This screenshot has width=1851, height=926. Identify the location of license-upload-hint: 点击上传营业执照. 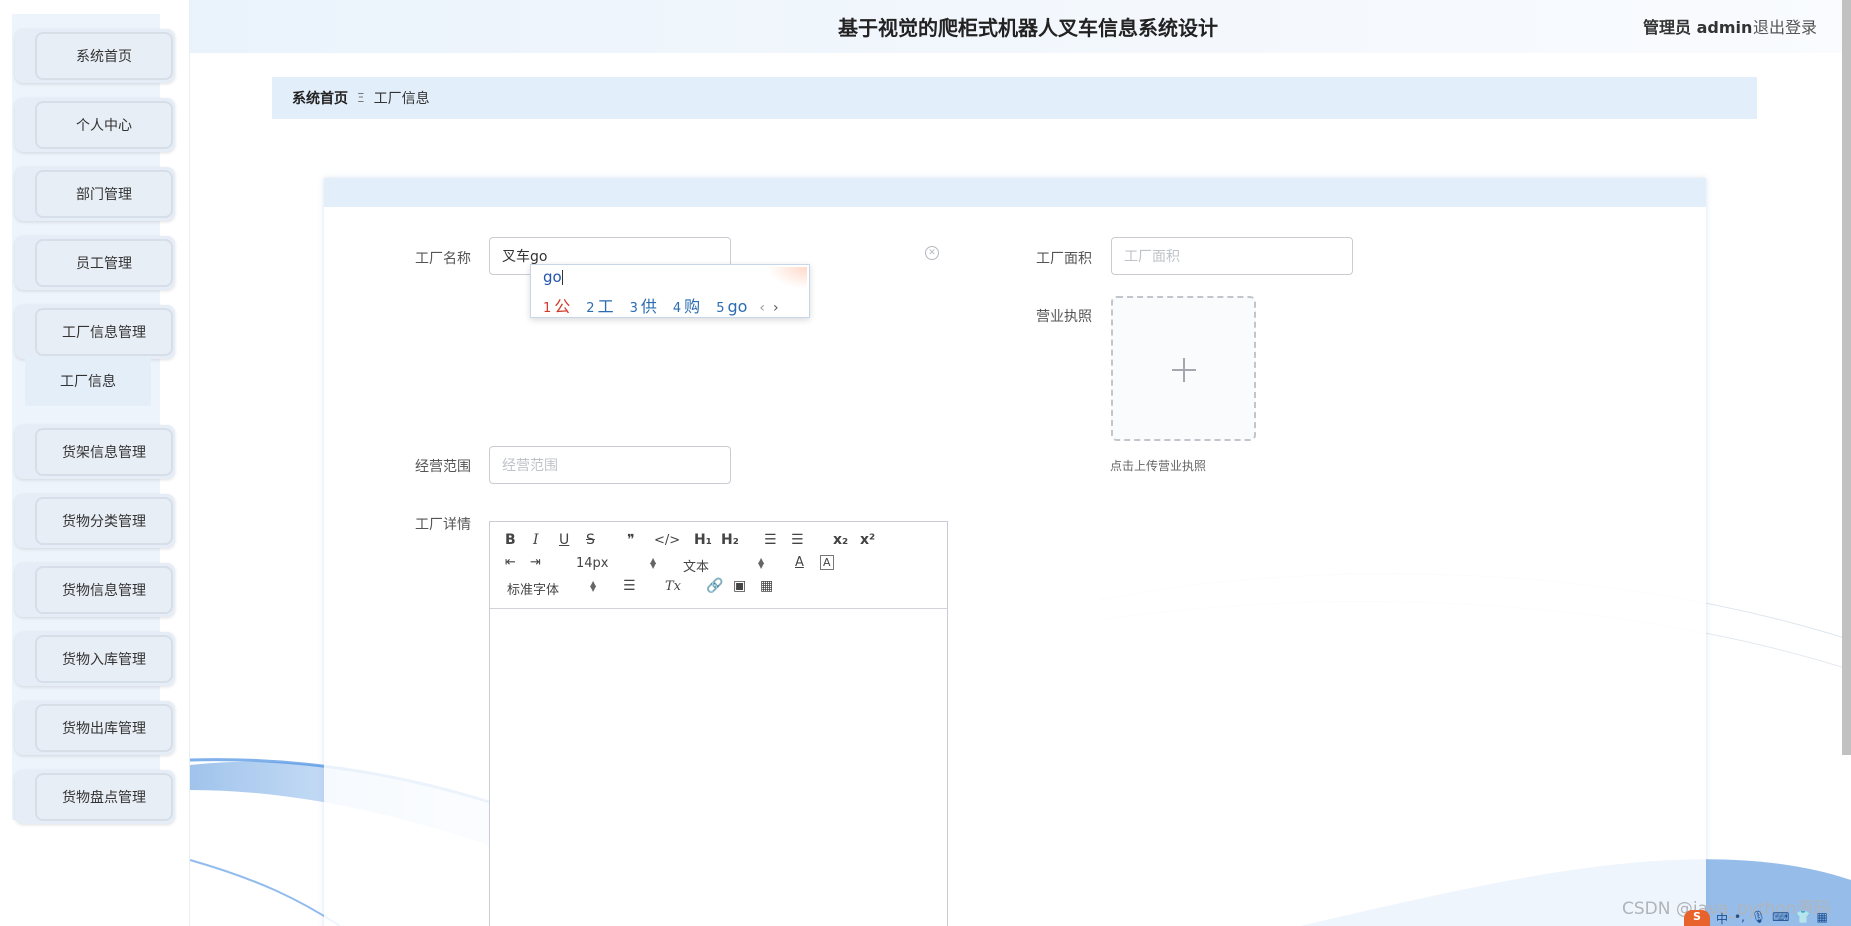
(1158, 466).